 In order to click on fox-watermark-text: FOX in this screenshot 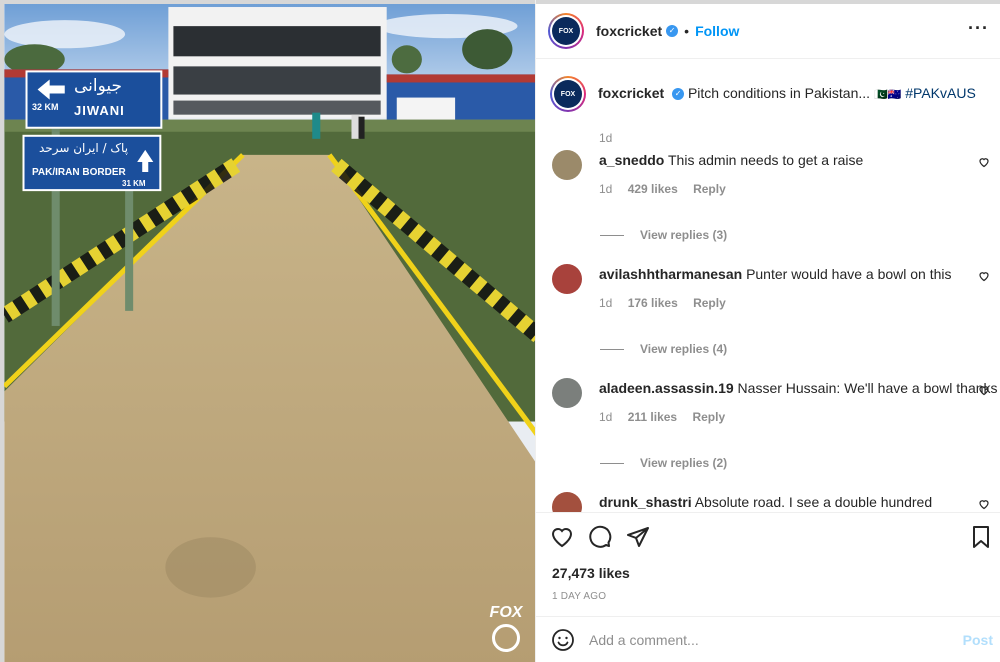, I will do `click(506, 612)`.